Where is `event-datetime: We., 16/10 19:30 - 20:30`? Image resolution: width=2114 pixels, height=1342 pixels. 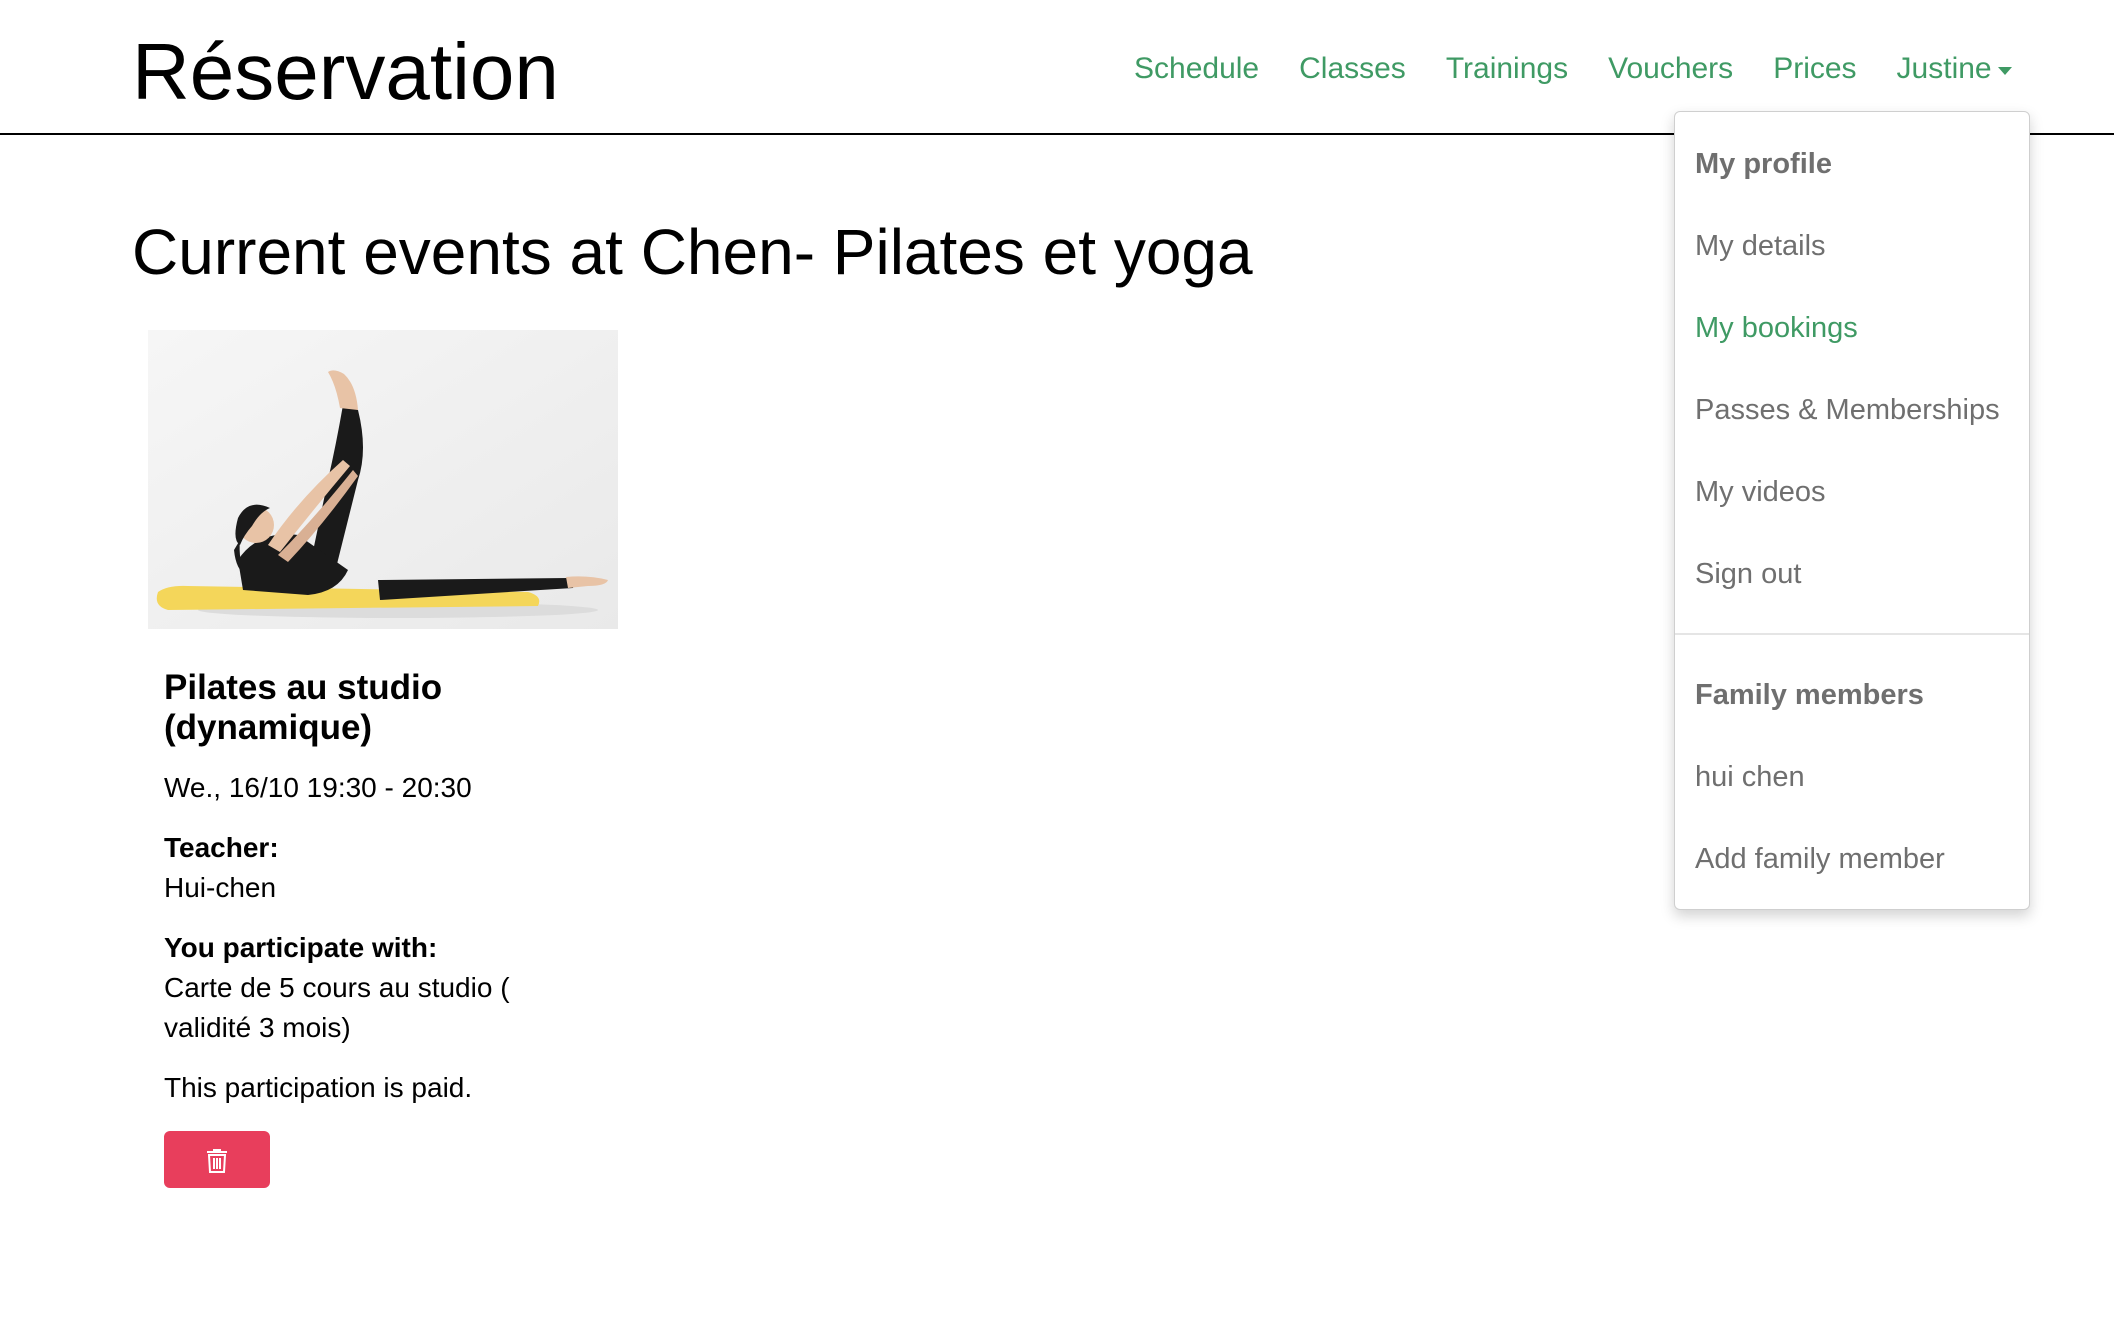
event-datetime: We., 16/10 19:30 - 20:30 is located at coordinates (318, 787).